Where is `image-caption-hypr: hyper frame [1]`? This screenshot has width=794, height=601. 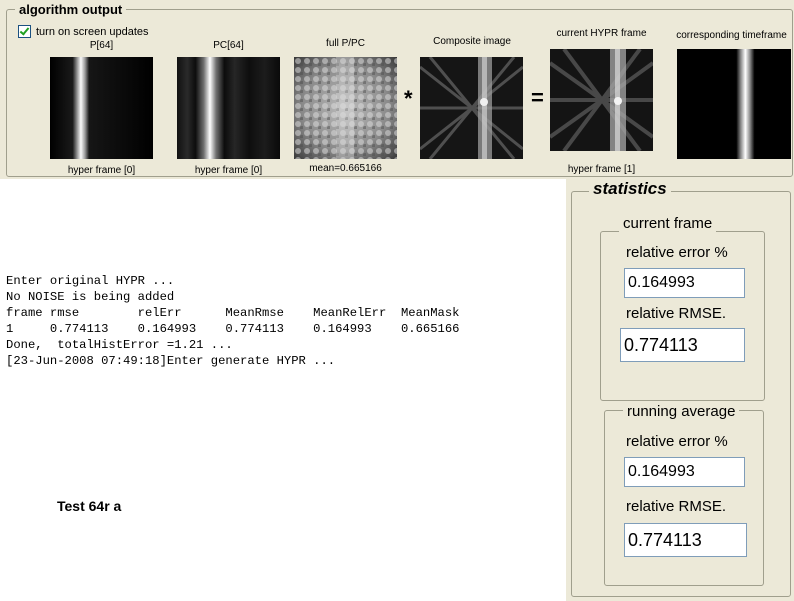 image-caption-hypr: hyper frame [1] is located at coordinates (601, 169).